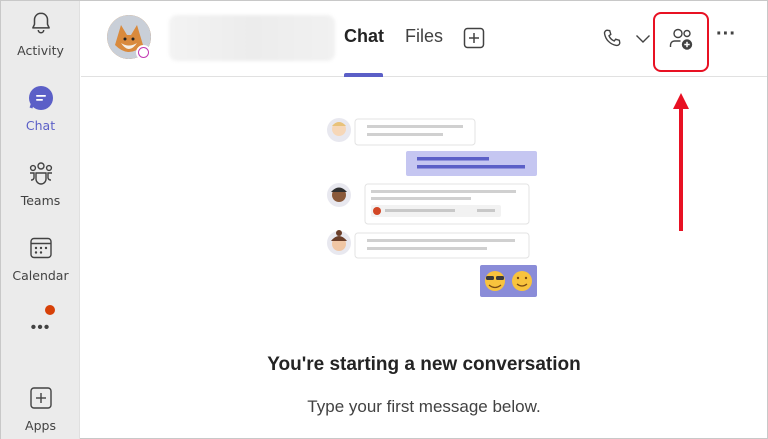  I want to click on rail-label-chat: Chat, so click(40, 125).